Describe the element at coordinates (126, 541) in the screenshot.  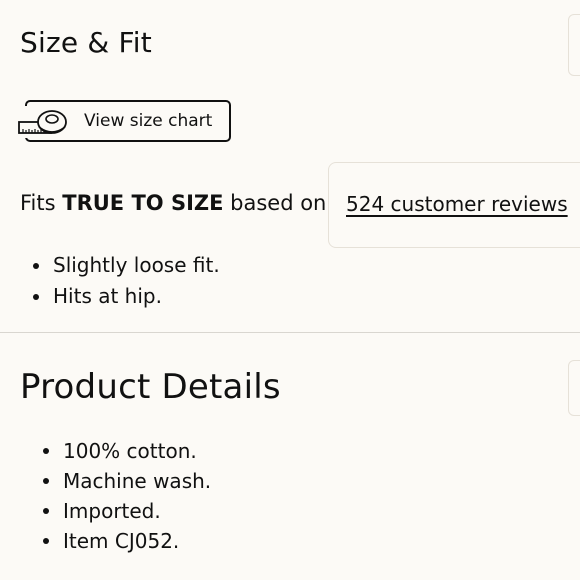
I see `product-detail-item: Item CJ052.` at that location.